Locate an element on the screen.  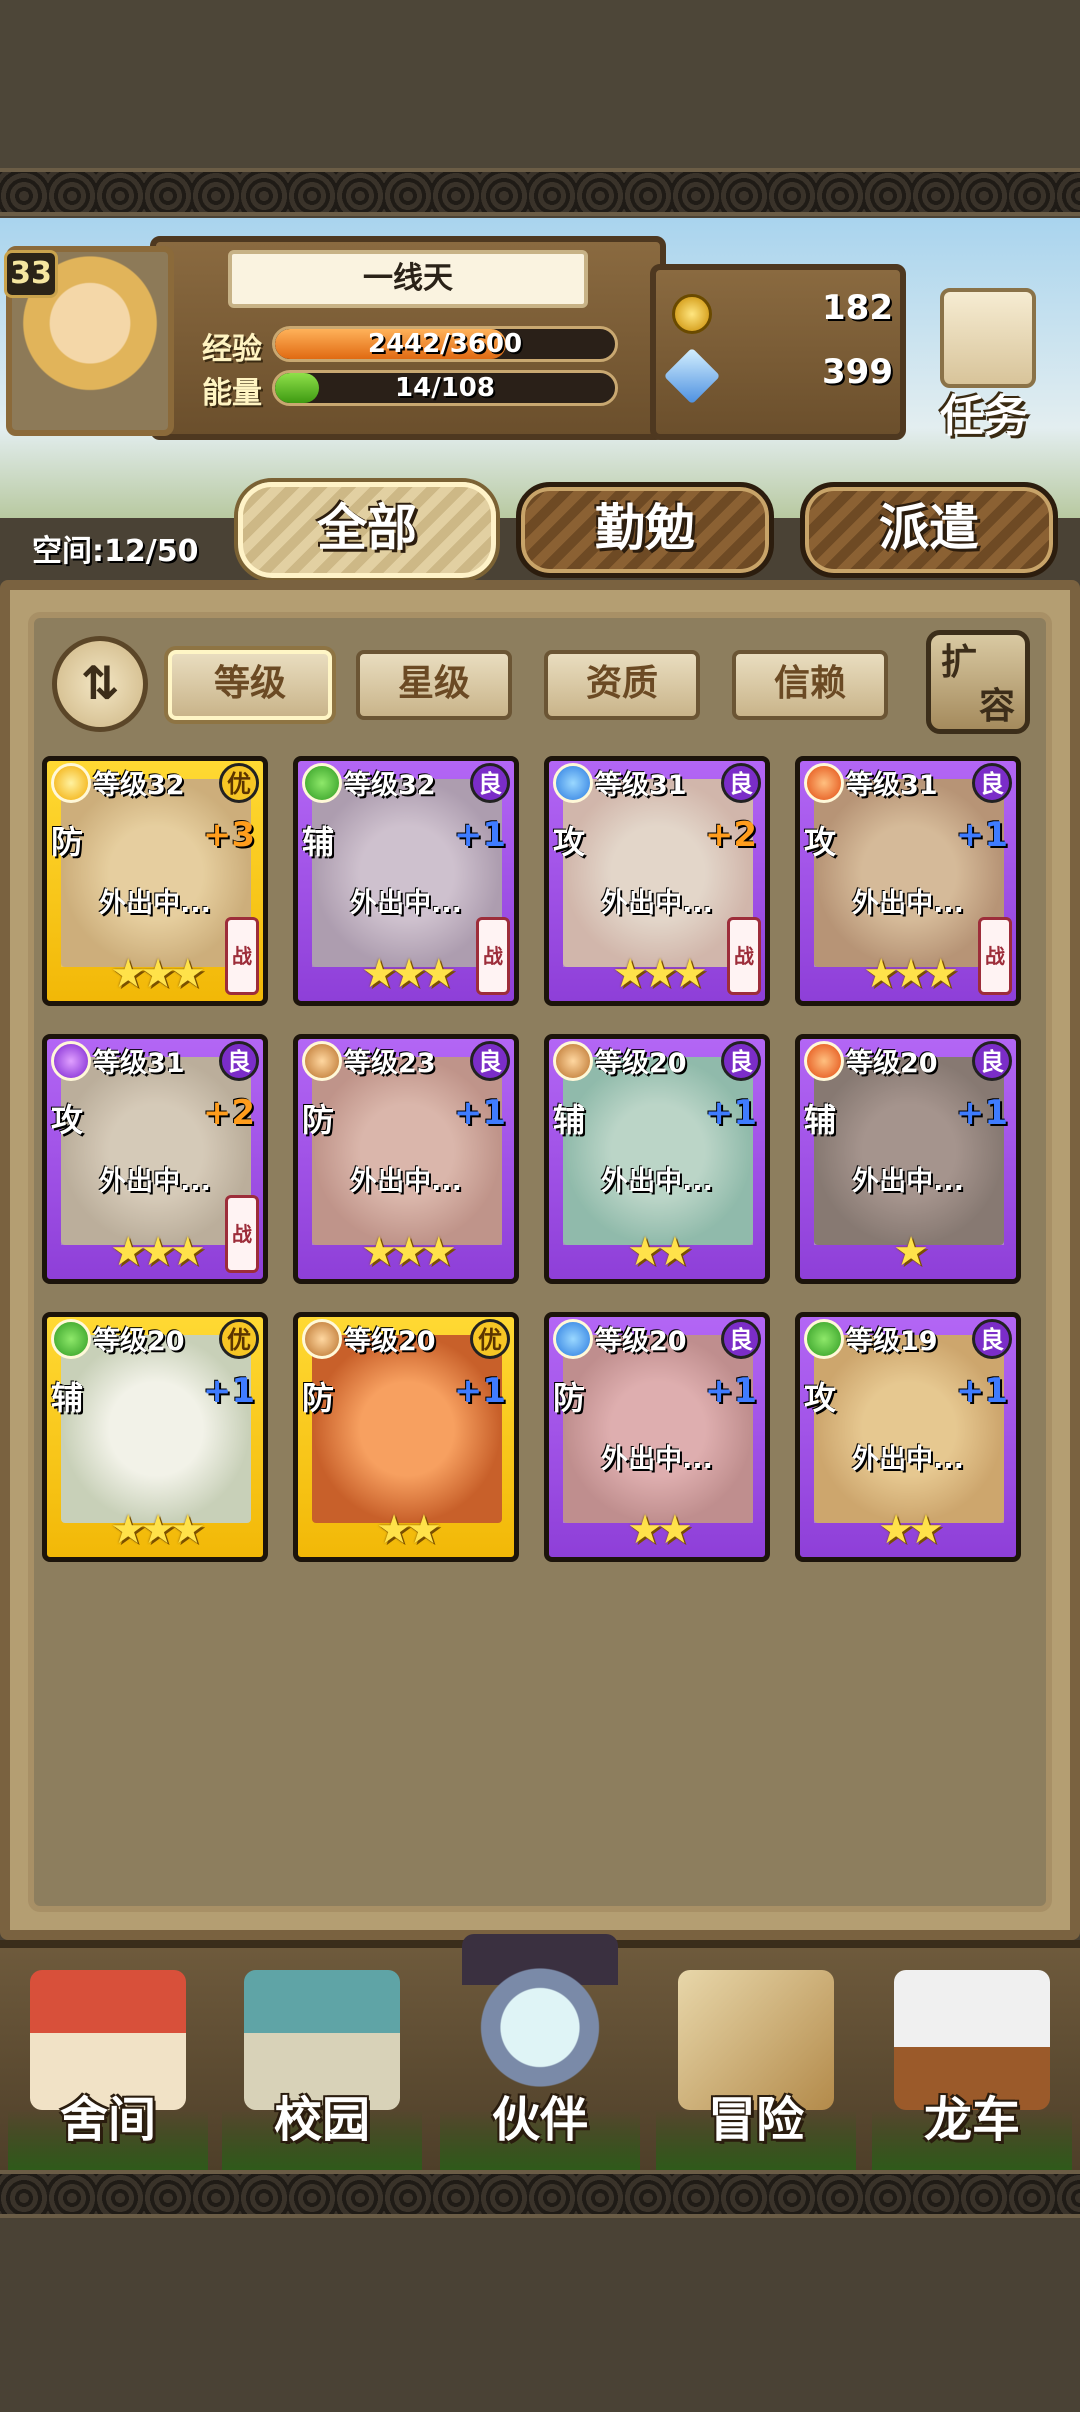
filter-level: 等级 is located at coordinates (250, 685).